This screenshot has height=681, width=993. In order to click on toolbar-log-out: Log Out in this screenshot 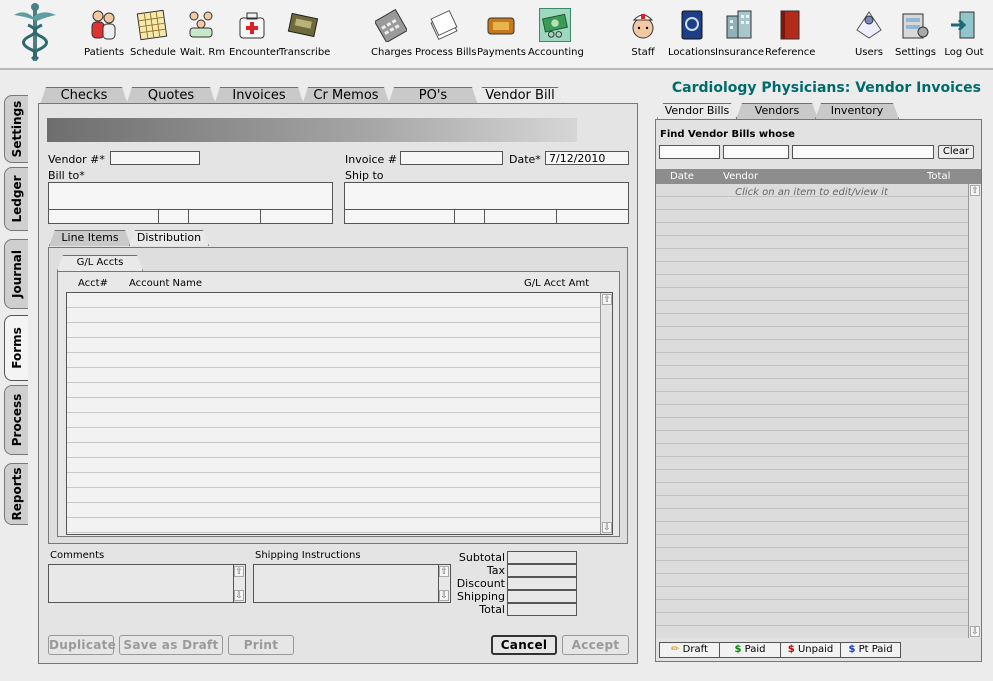, I will do `click(964, 33)`.